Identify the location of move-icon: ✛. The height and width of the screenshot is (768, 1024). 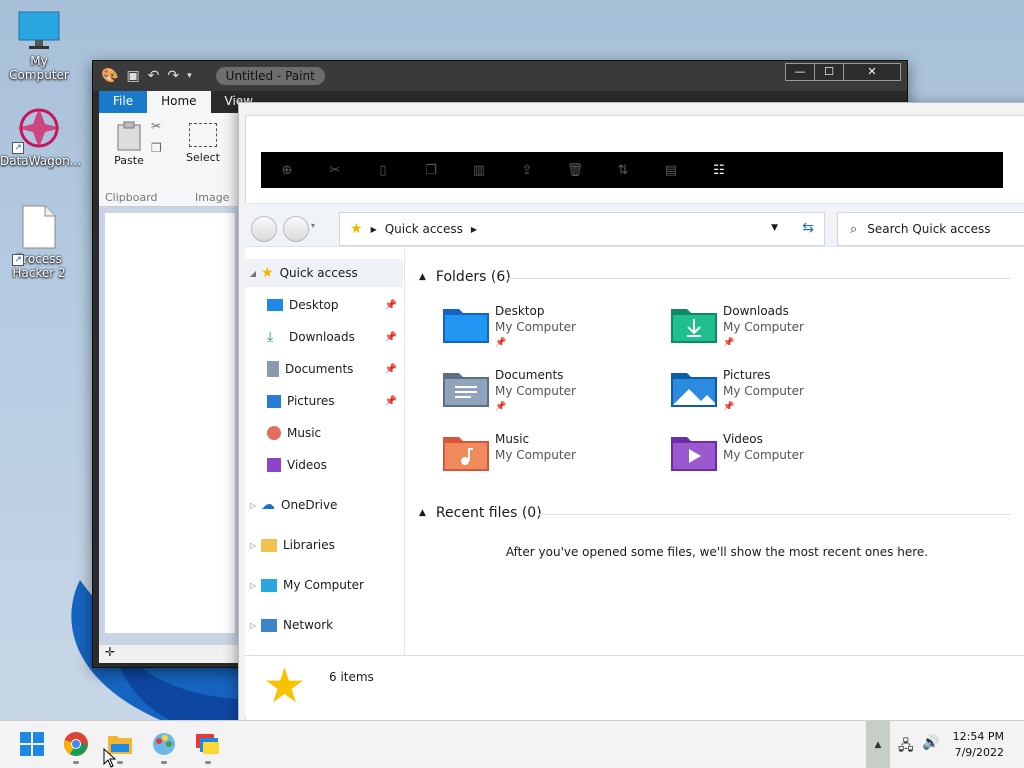
(110, 652).